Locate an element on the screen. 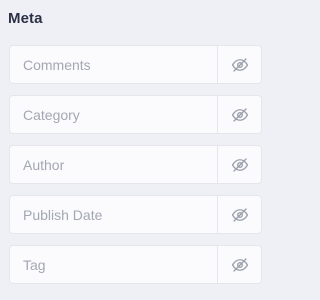 This screenshot has height=300, width=320. meta-label-tag: Tag is located at coordinates (34, 264).